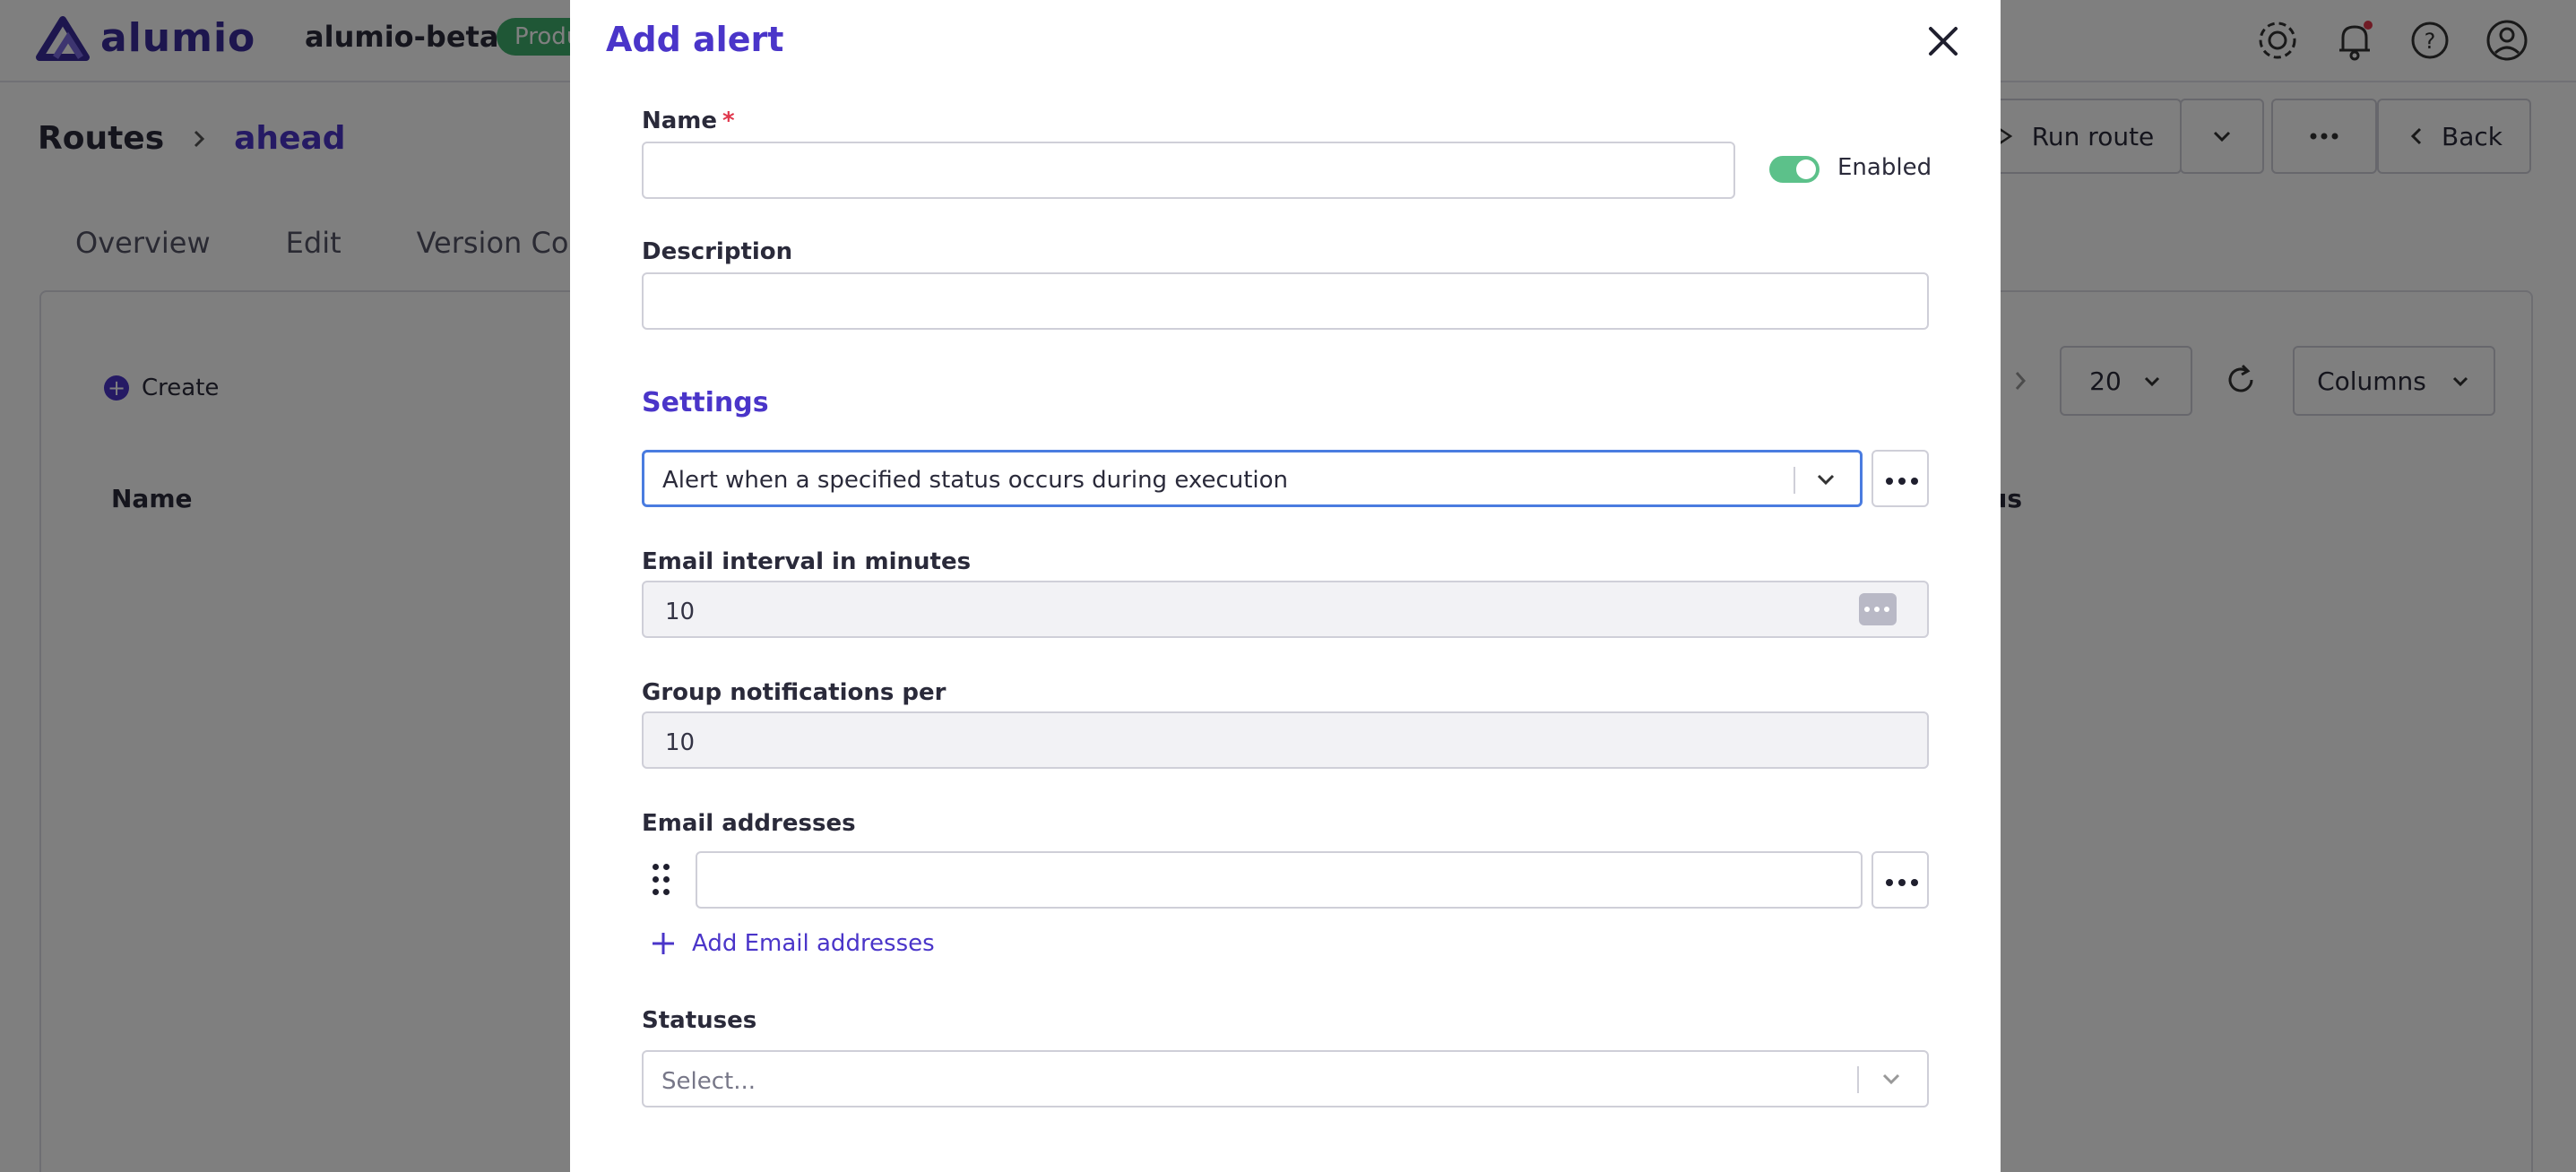  I want to click on drag-handle-icon, so click(661, 880).